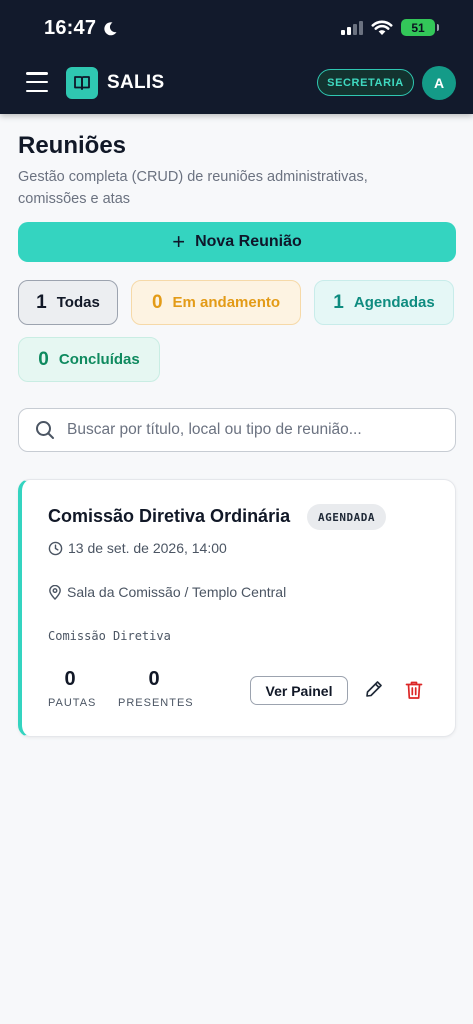 The image size is (473, 1024). Describe the element at coordinates (382, 27) in the screenshot. I see `wifi-icon` at that location.